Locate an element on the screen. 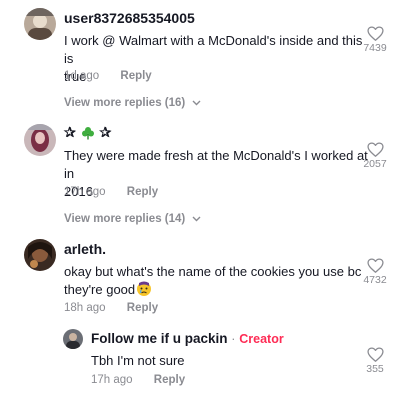 The width and height of the screenshot is (416, 400). username: ✰ ✰ ✰ ✰ is located at coordinates (87, 132).